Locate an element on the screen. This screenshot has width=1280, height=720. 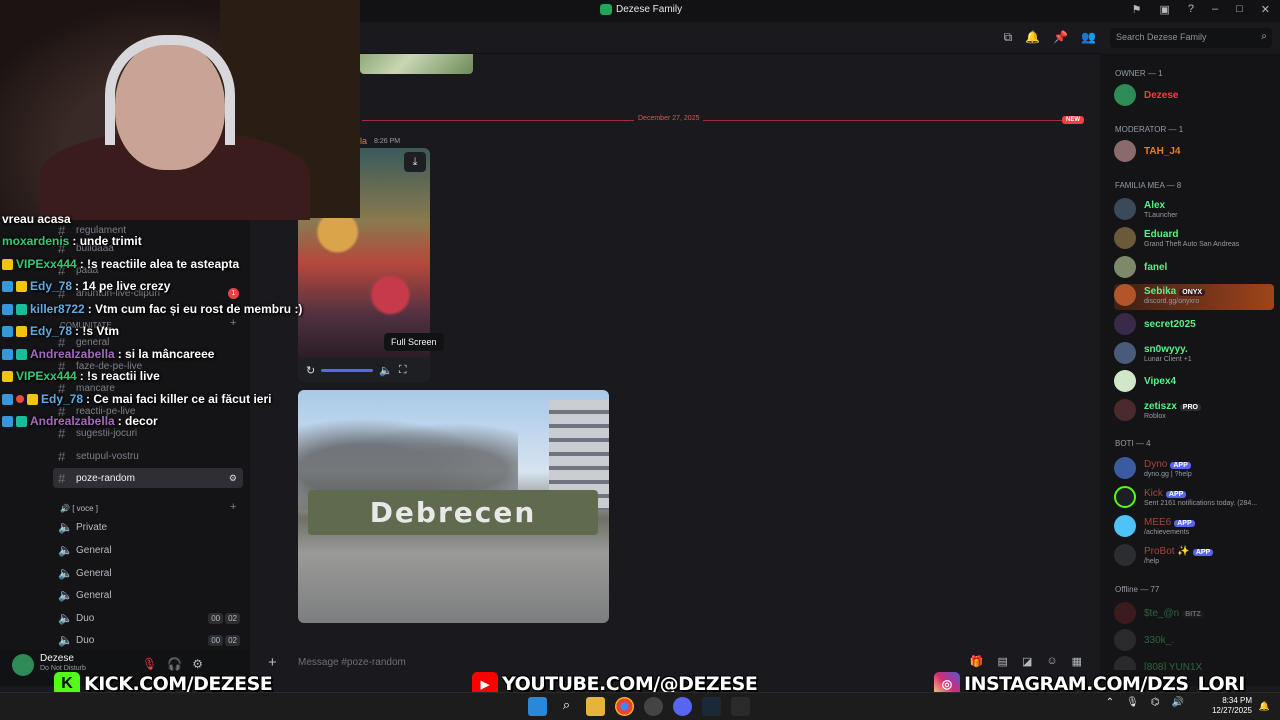
member-activity: Roblox is located at coordinates (1155, 416).